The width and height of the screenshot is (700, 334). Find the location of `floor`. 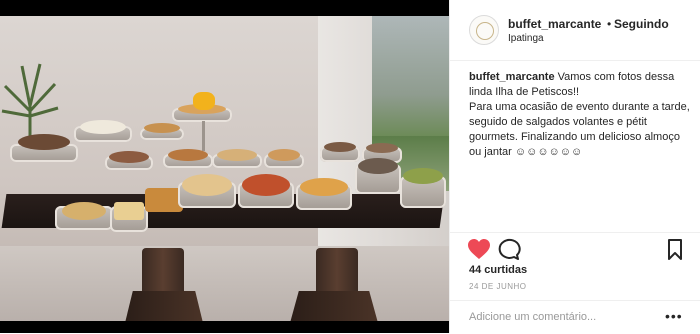

floor is located at coordinates (224, 283).